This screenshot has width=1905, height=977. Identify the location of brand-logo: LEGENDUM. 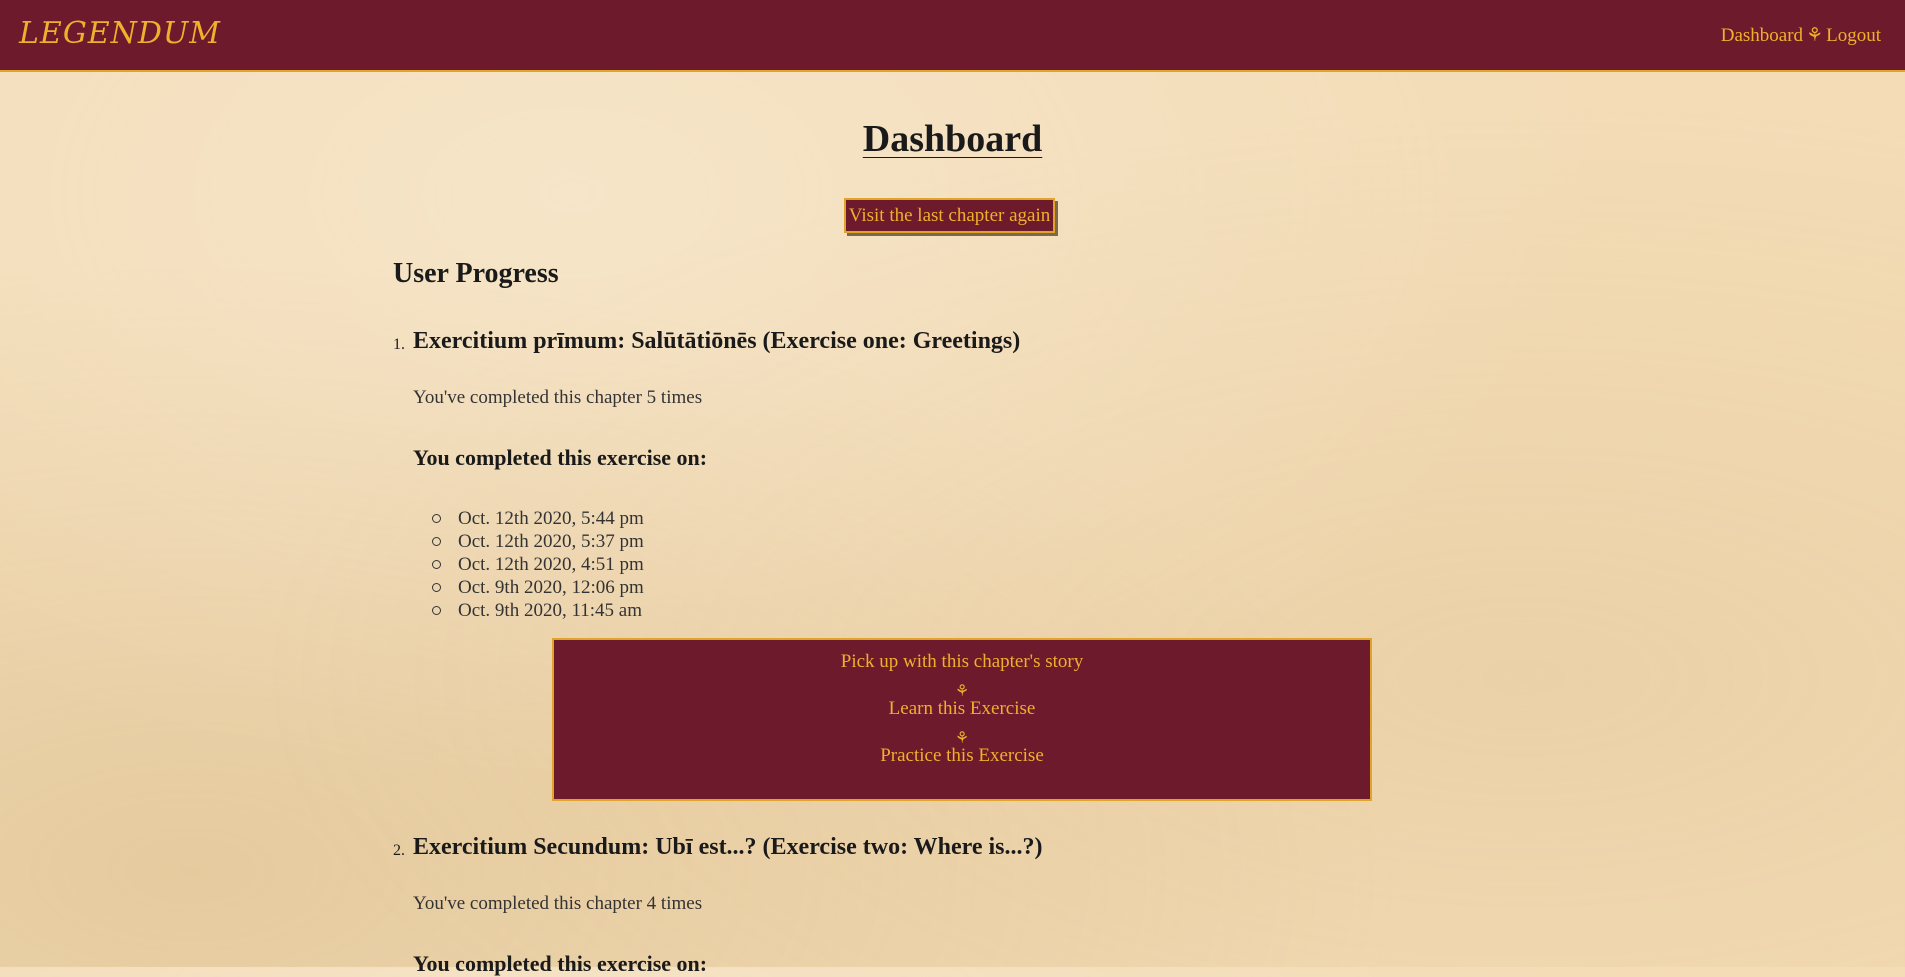
(120, 33).